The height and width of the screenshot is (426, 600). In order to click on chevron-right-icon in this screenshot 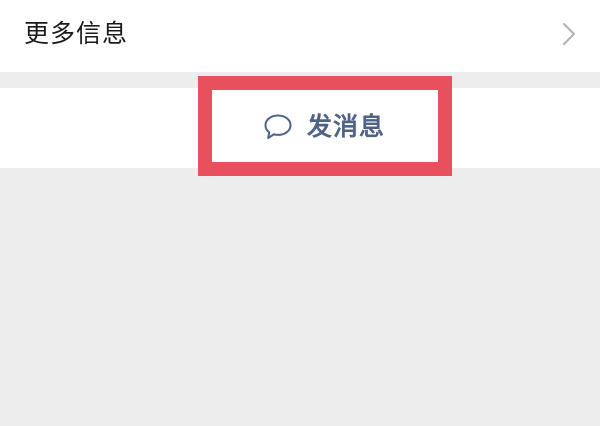, I will do `click(569, 34)`.